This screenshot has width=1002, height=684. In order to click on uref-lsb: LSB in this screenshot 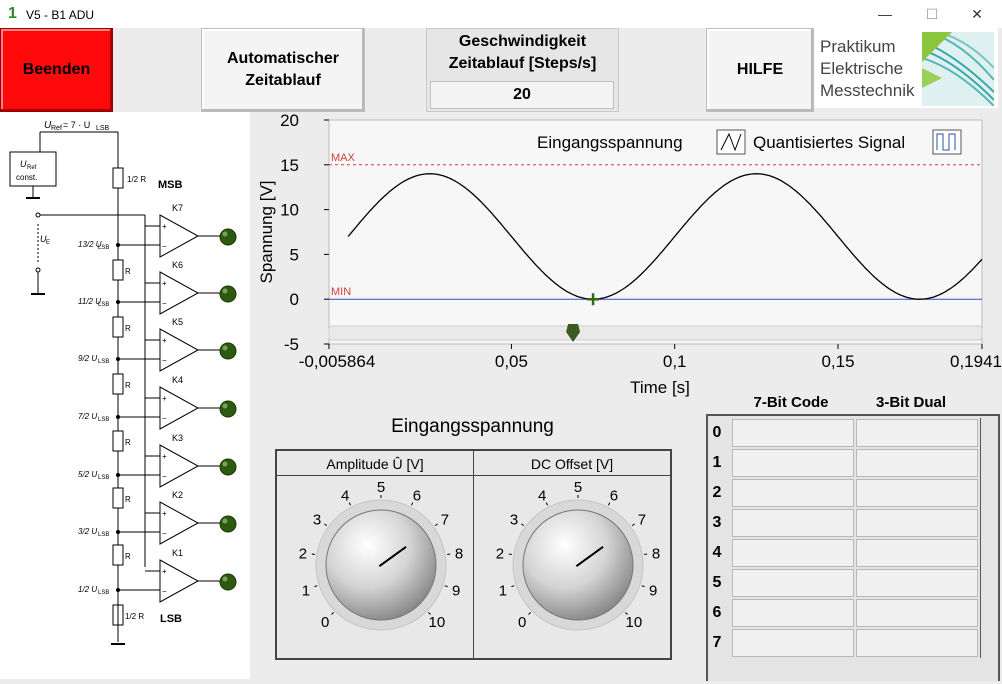, I will do `click(103, 128)`.